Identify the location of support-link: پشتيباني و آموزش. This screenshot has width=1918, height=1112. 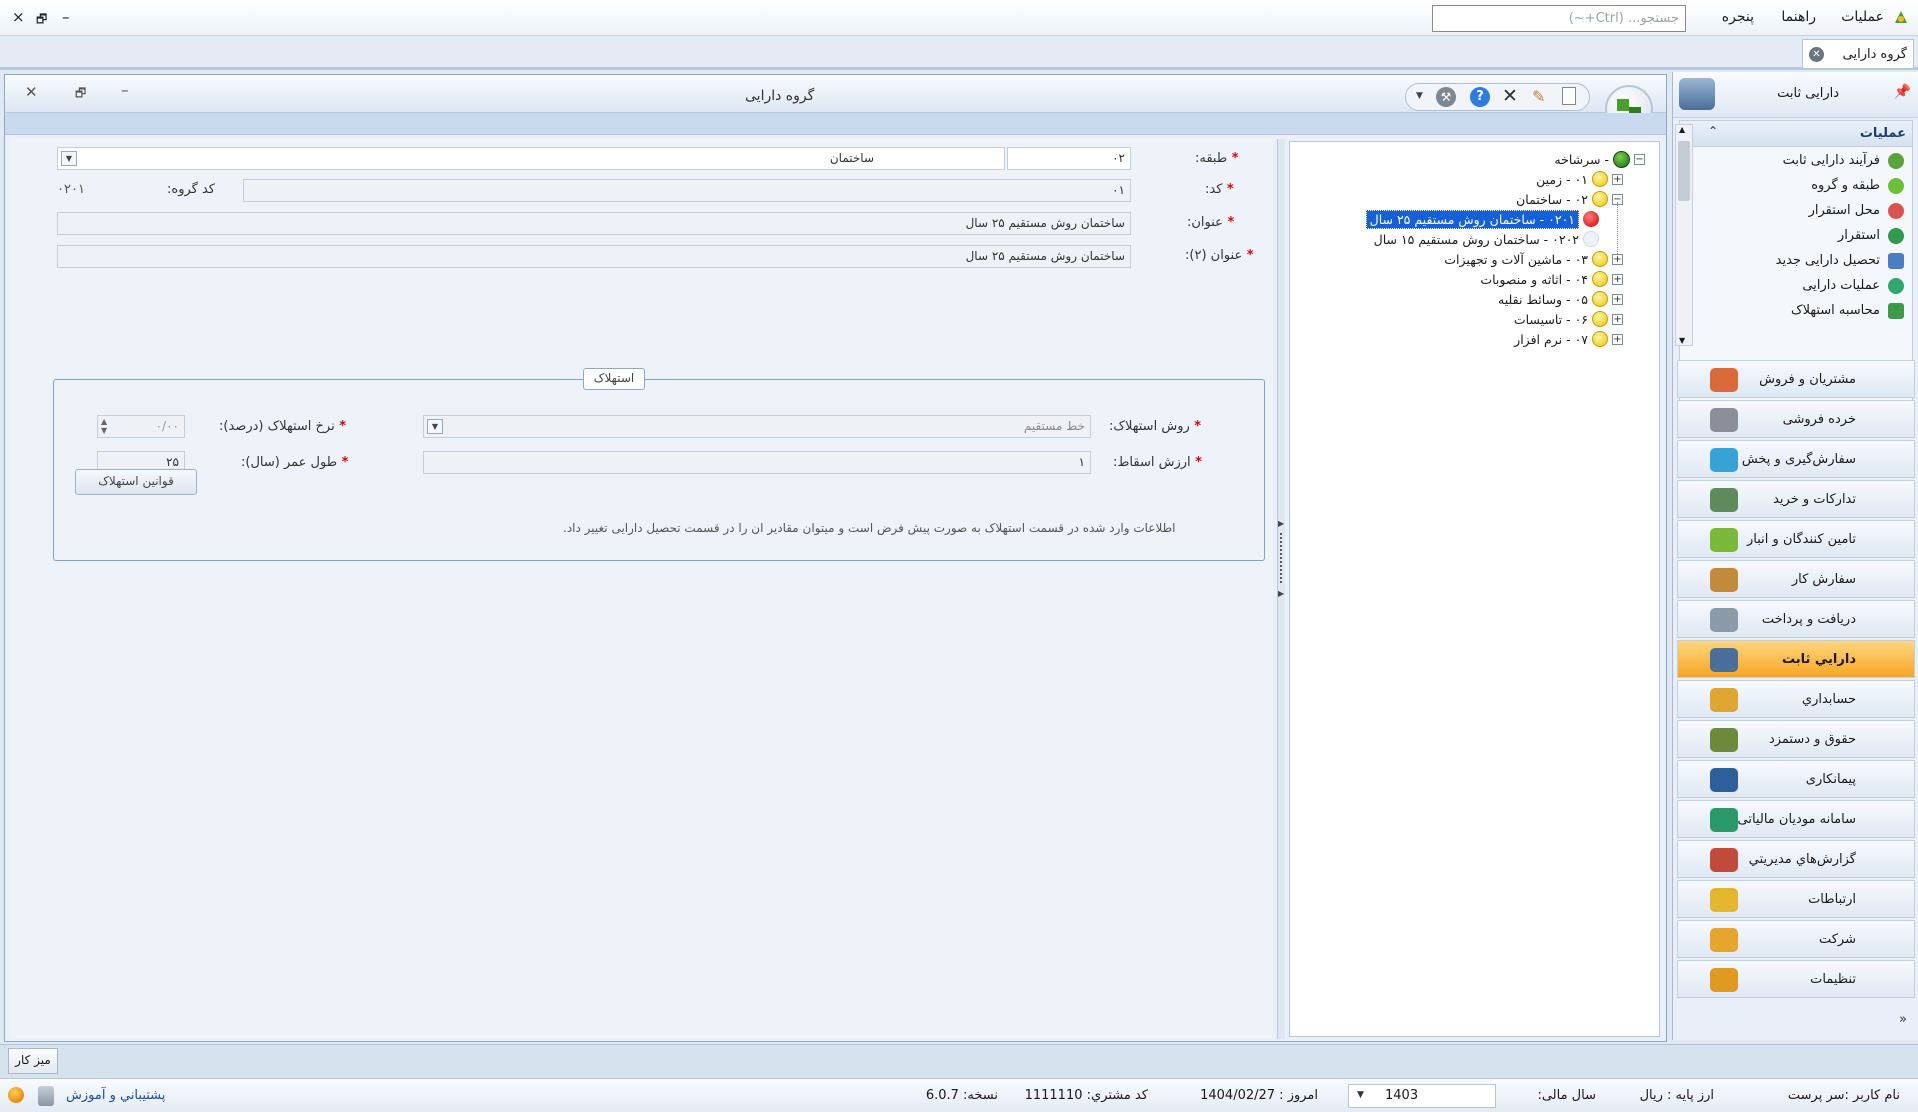
(115, 1095).